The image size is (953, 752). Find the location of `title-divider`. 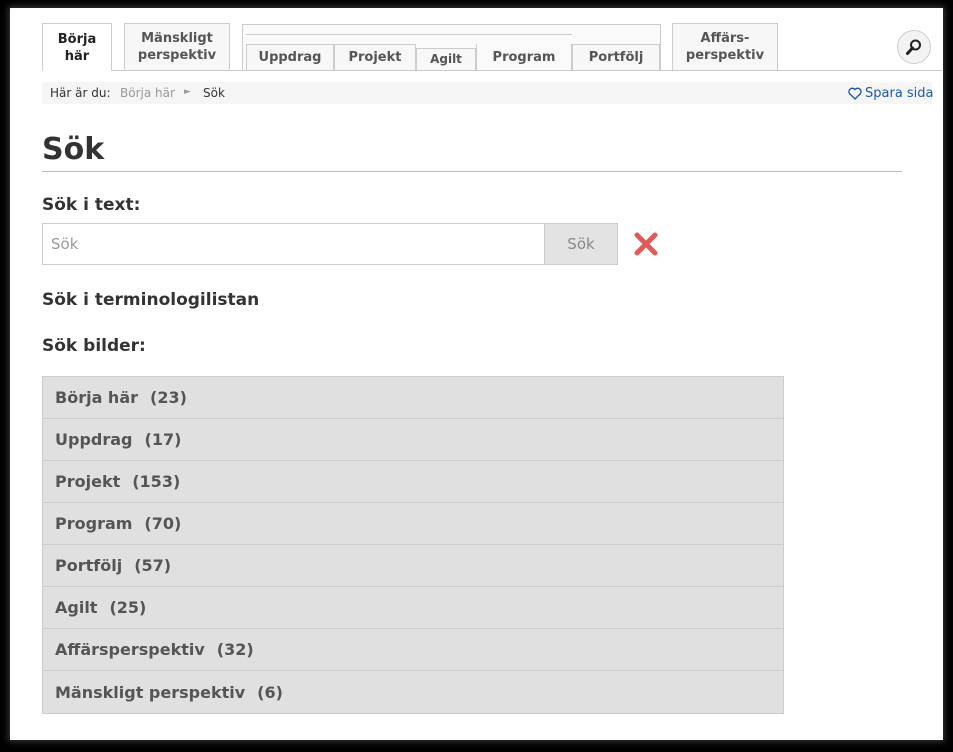

title-divider is located at coordinates (472, 171).